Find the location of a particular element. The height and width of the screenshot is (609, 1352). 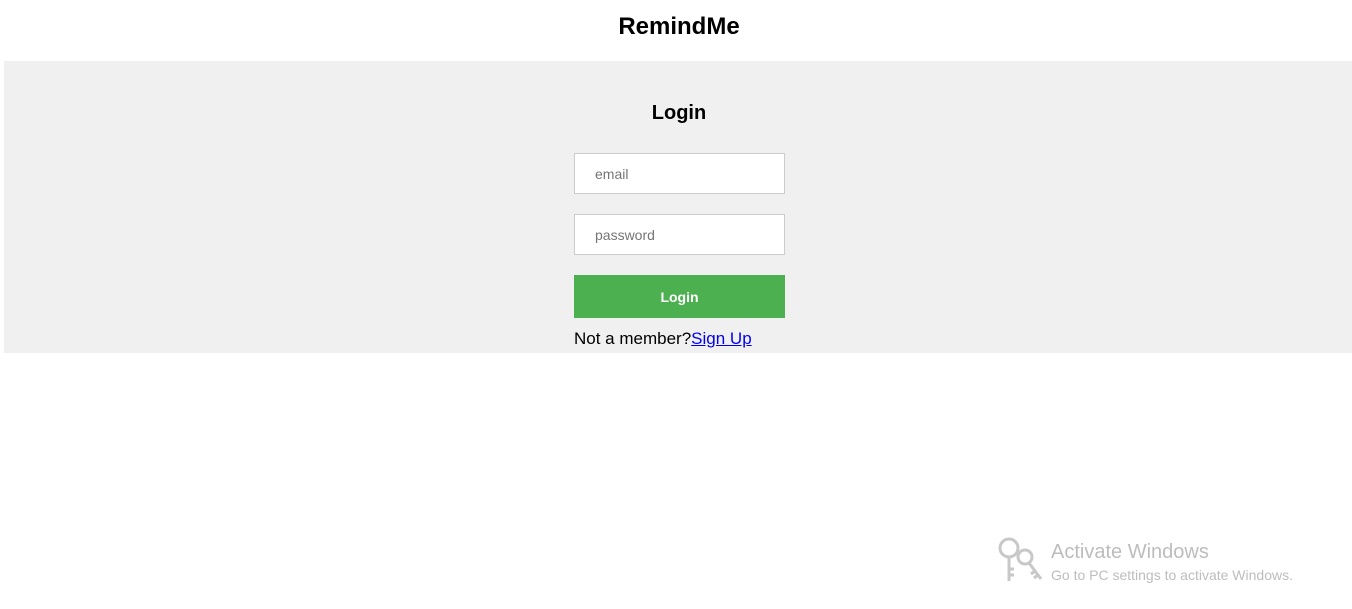

watermark-subtitle: Go to PC settings to activate Windows. is located at coordinates (1172, 575).